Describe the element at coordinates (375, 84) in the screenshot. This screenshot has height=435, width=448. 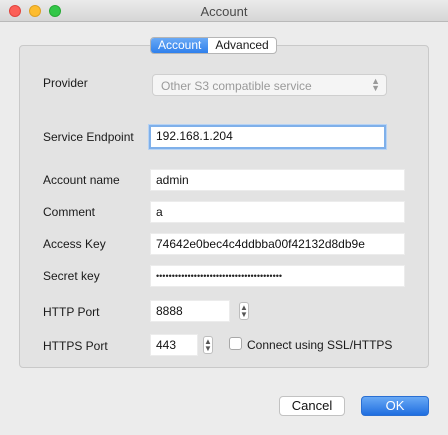
I see `select-arrows-icon: ▲ ▼` at that location.